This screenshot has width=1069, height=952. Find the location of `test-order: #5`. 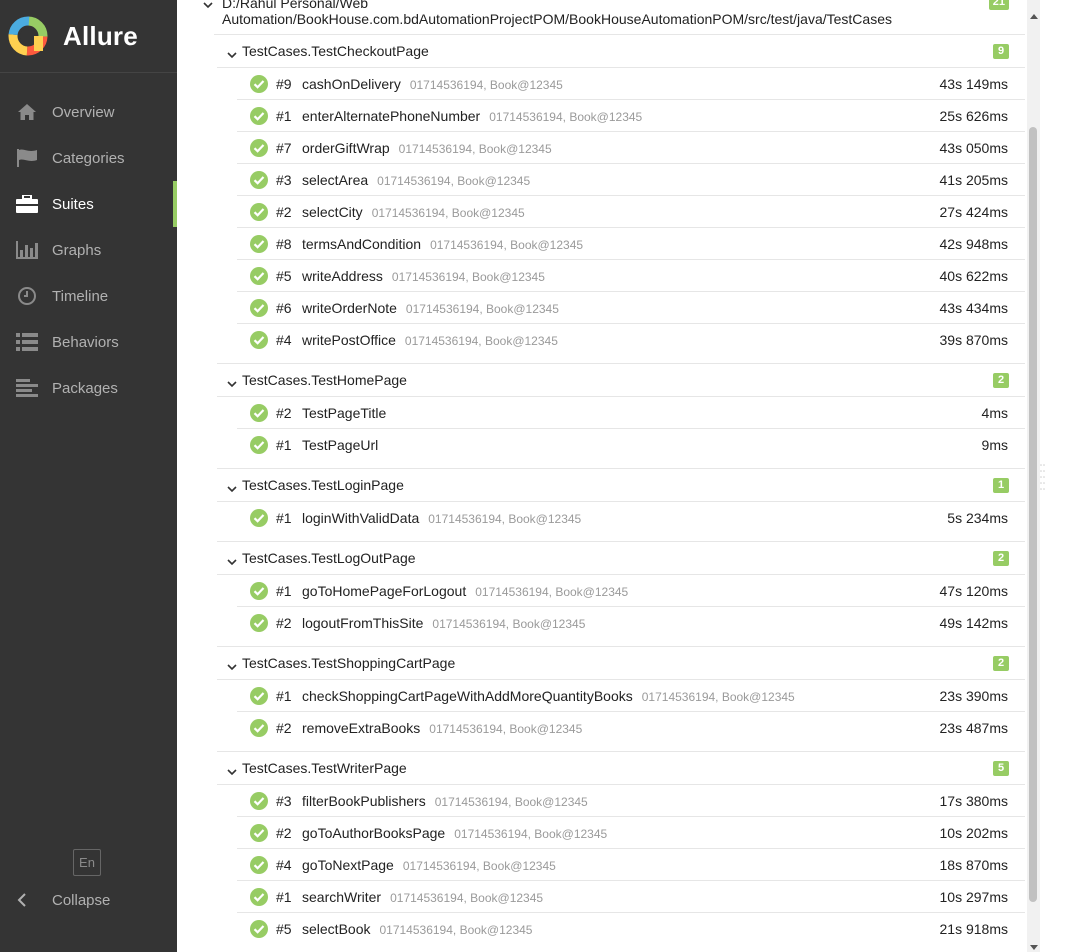

test-order: #5 is located at coordinates (284, 929).